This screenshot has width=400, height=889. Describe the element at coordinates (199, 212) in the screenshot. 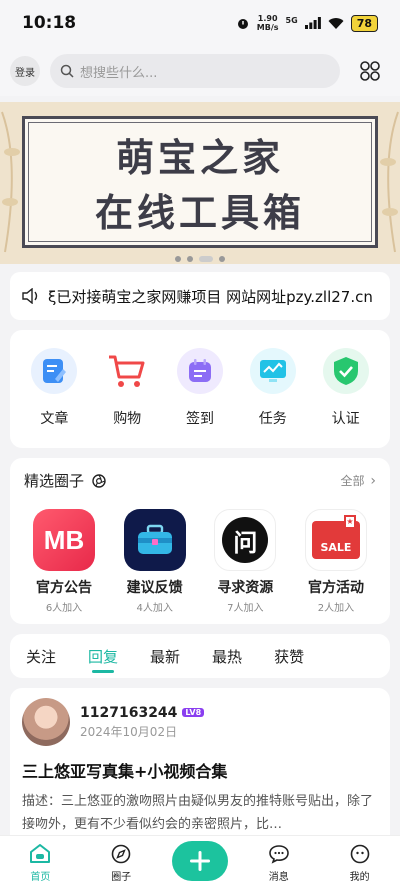

I see `banner-title-line2: 在线工具箱` at that location.